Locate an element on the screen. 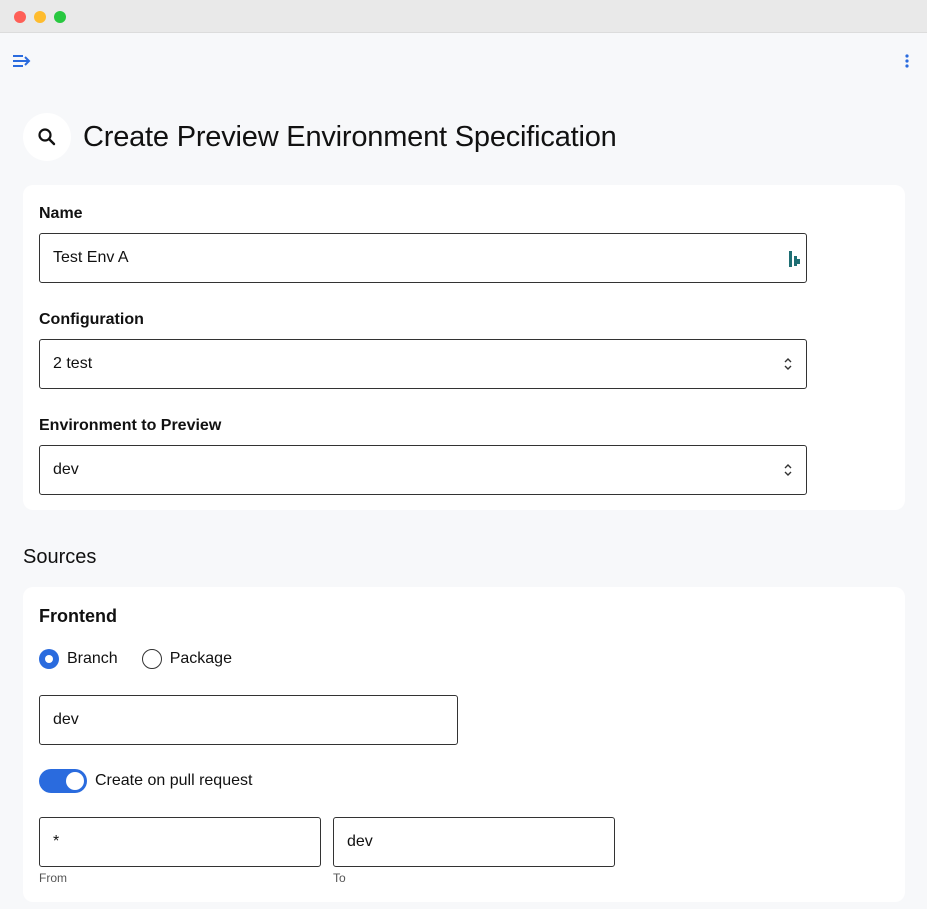  to-input: dev is located at coordinates (474, 842).